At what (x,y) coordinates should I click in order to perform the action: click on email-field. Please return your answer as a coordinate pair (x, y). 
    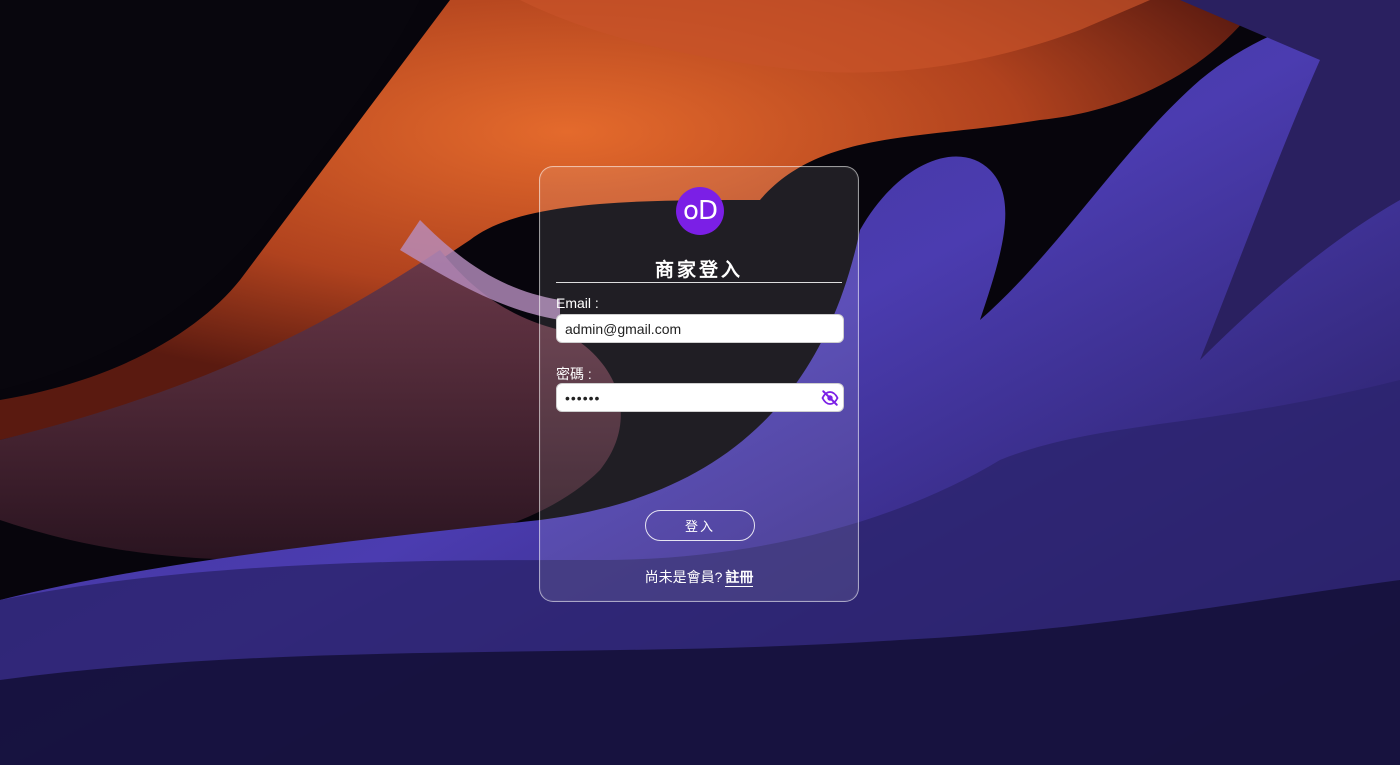
    Looking at the image, I should click on (700, 328).